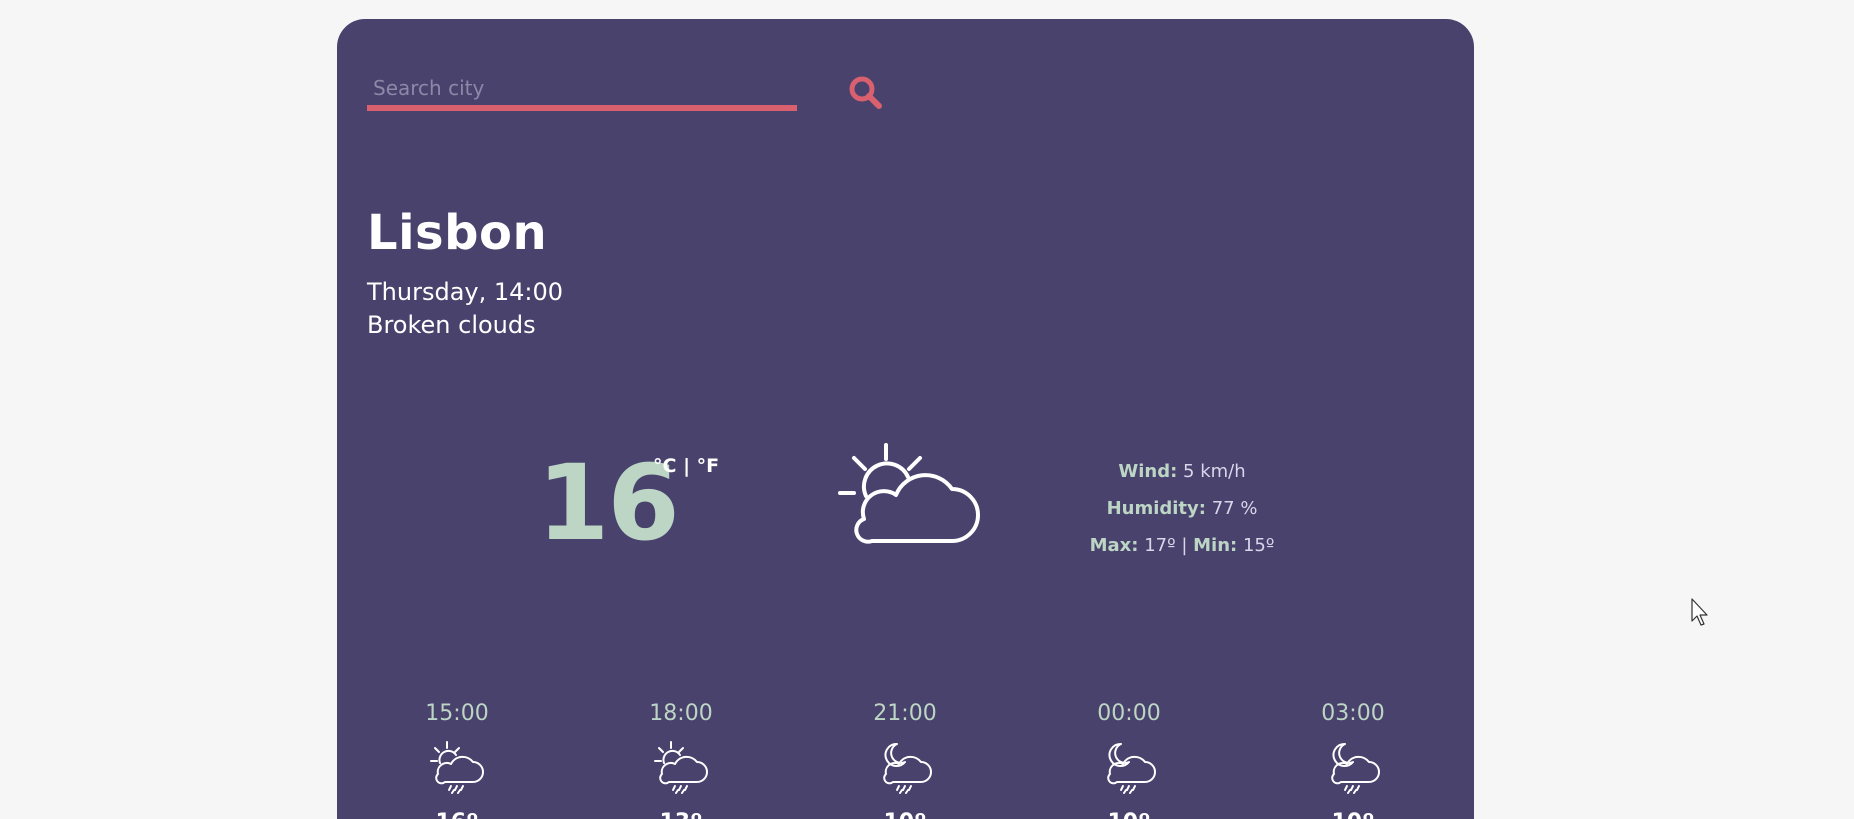  I want to click on wind-row: Wind: 5 km/h, so click(1182, 479).